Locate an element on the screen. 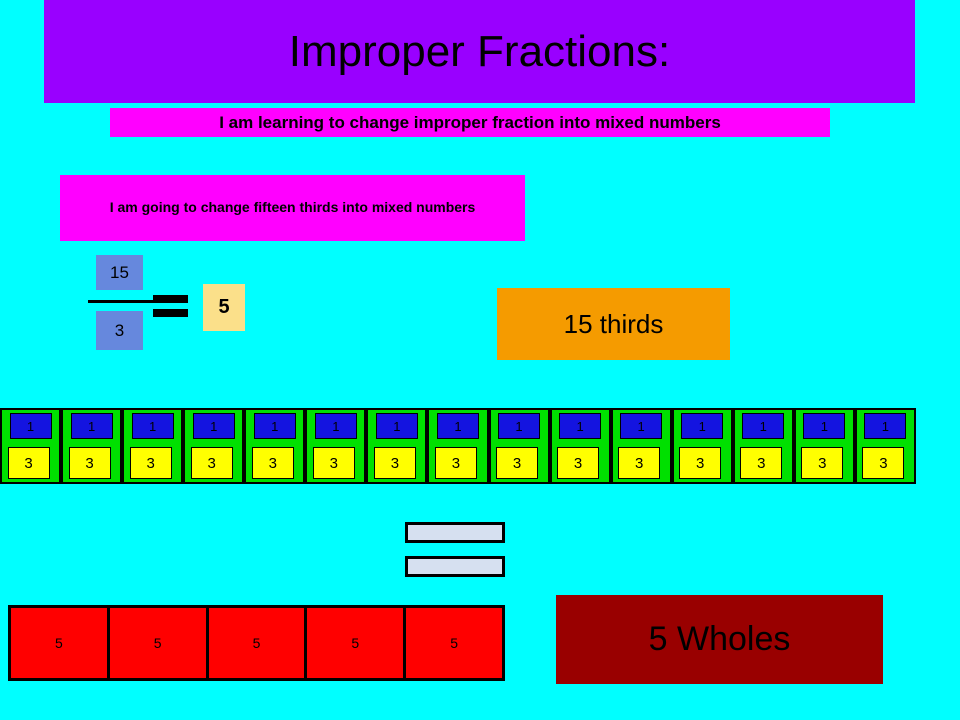 This screenshot has height=720, width=960. fifteen-thirds-label-text: 15 thirds is located at coordinates (613, 323).